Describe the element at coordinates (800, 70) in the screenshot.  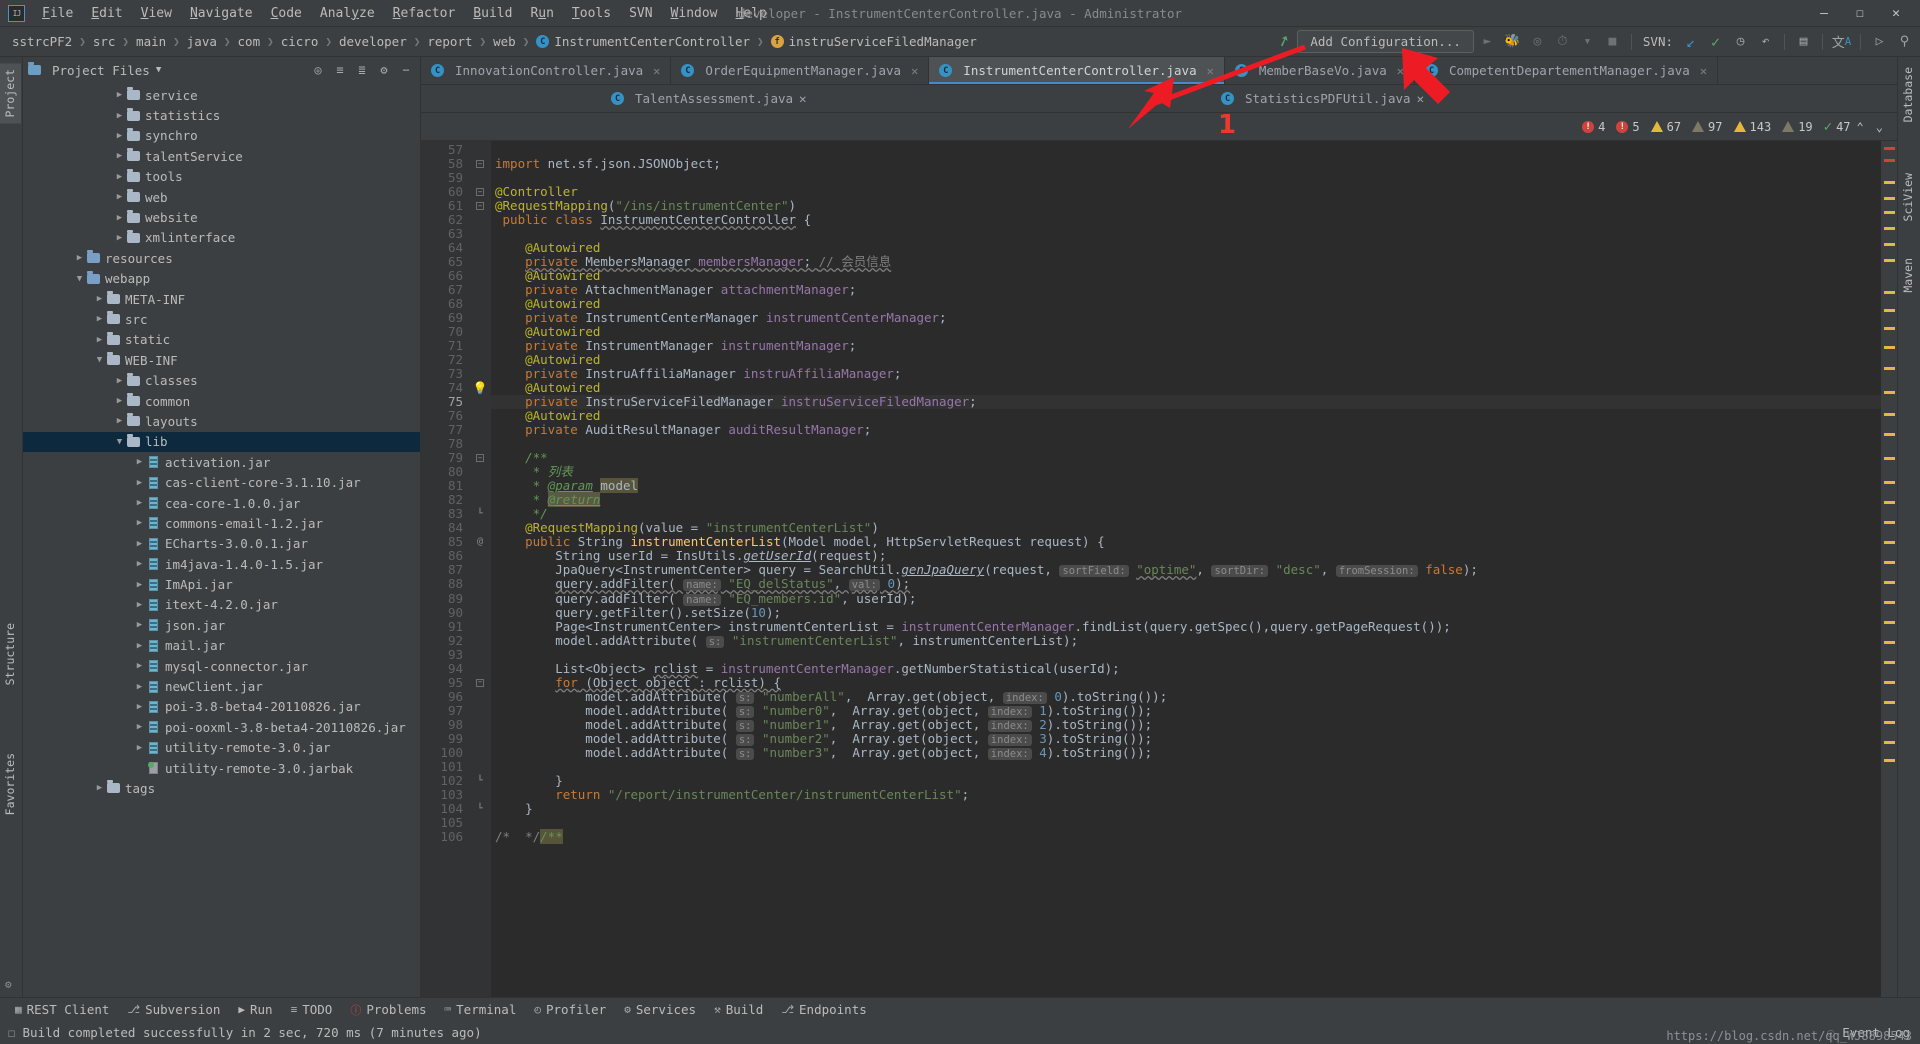
I see `editor-tab-OrderEquipmentManager: C OrderEquipmentManager.java ✕` at that location.